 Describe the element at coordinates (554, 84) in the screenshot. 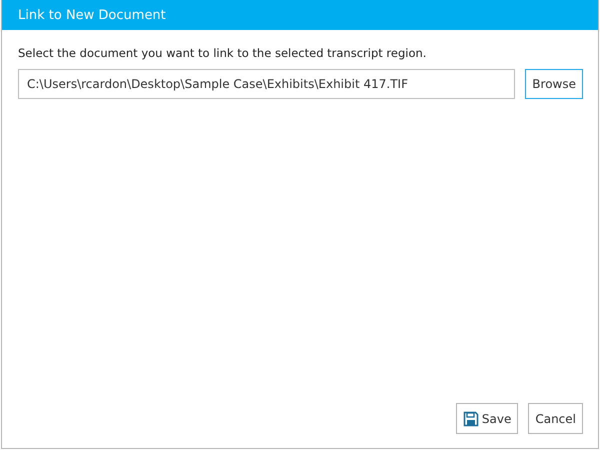

I see `browse-button: Browse` at that location.